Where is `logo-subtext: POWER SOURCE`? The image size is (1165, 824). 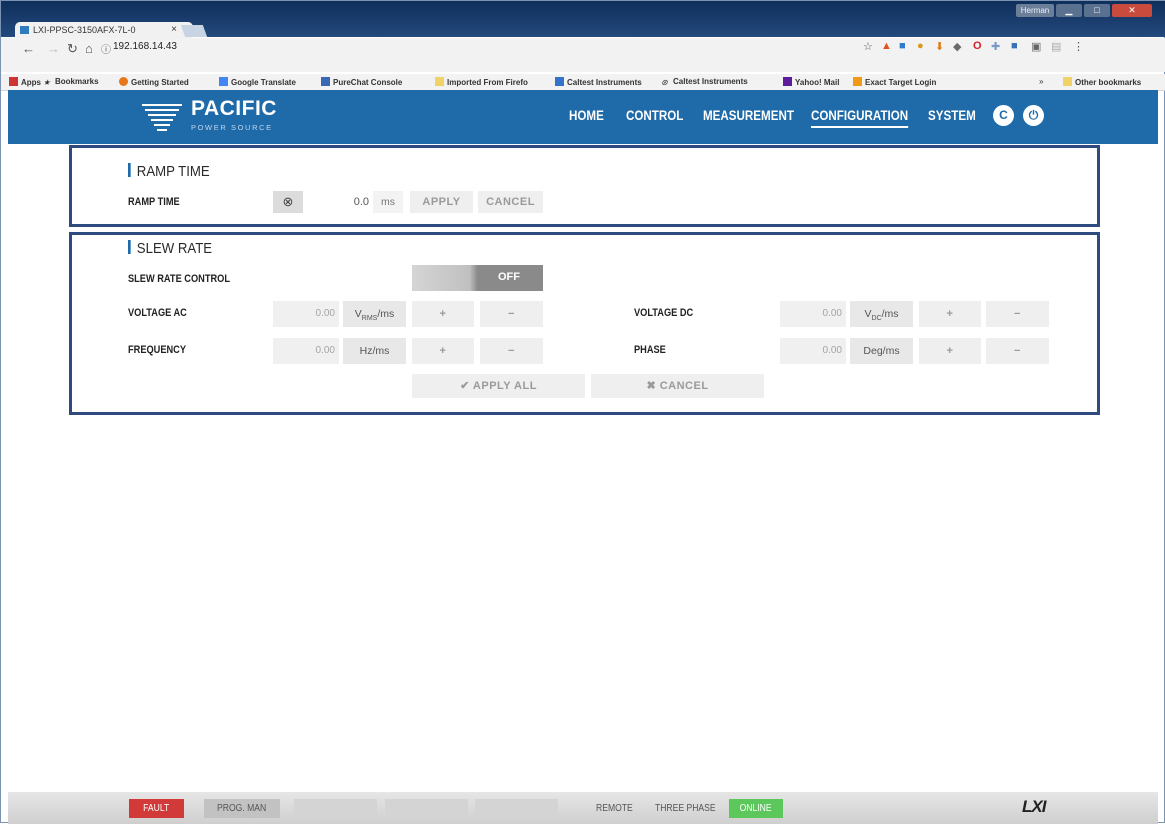
logo-subtext: POWER SOURCE is located at coordinates (232, 127).